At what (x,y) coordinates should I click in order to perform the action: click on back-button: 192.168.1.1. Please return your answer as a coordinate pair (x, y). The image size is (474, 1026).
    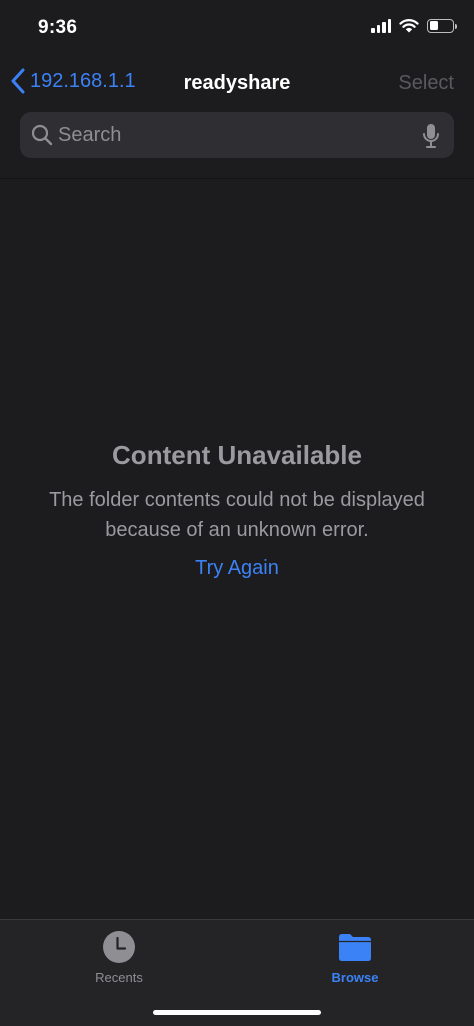
    Looking at the image, I should click on (73, 81).